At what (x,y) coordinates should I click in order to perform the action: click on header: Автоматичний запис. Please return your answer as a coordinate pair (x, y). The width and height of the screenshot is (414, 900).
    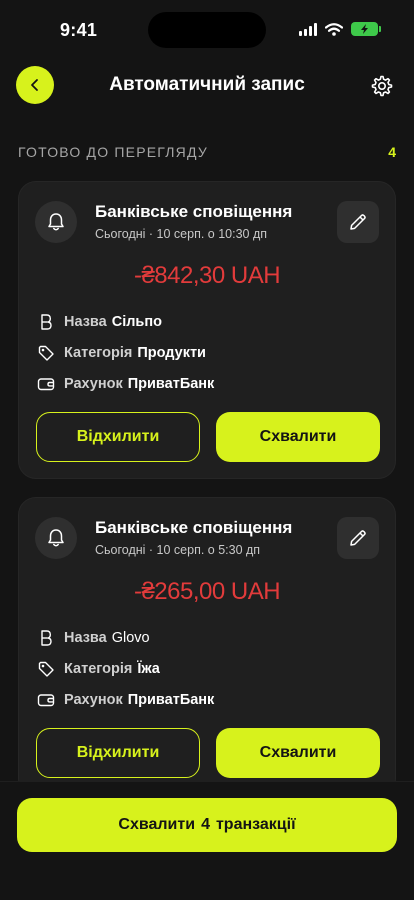
    Looking at the image, I should click on (207, 86).